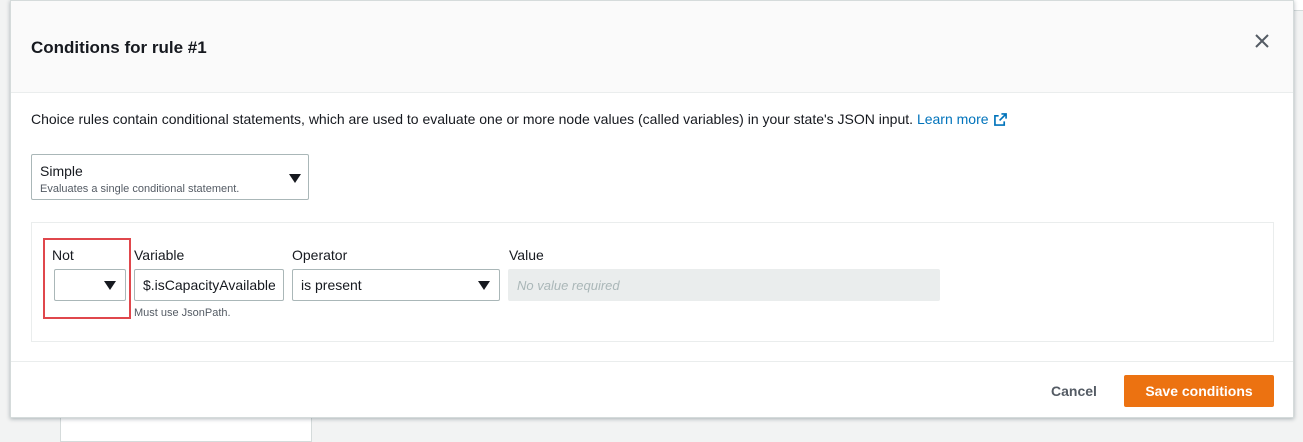  What do you see at coordinates (1199, 391) in the screenshot?
I see `save-conditions-button: Save conditions` at bounding box center [1199, 391].